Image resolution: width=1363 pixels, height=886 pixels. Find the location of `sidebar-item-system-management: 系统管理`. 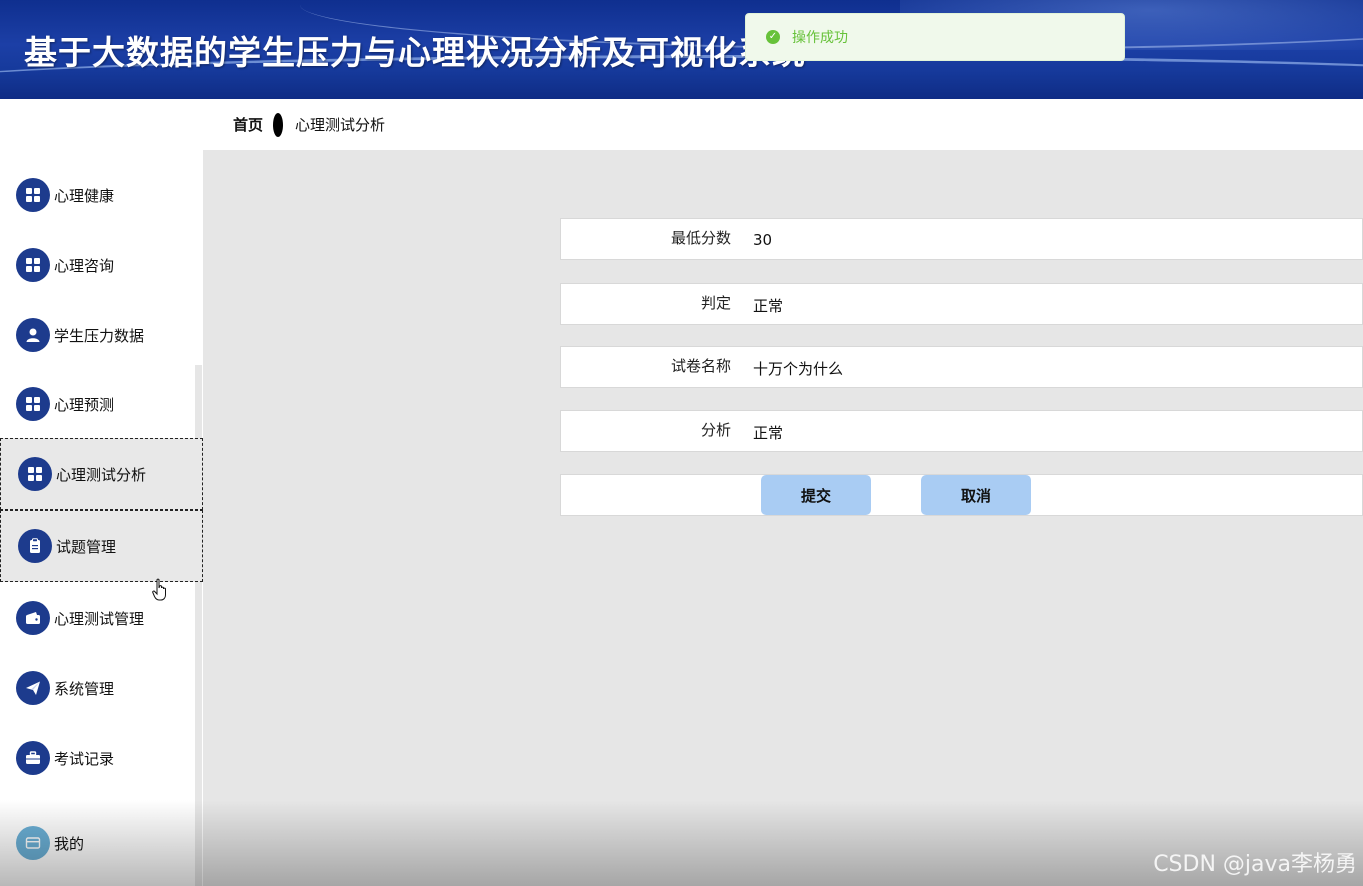

sidebar-item-system-management: 系统管理 is located at coordinates (101, 688).